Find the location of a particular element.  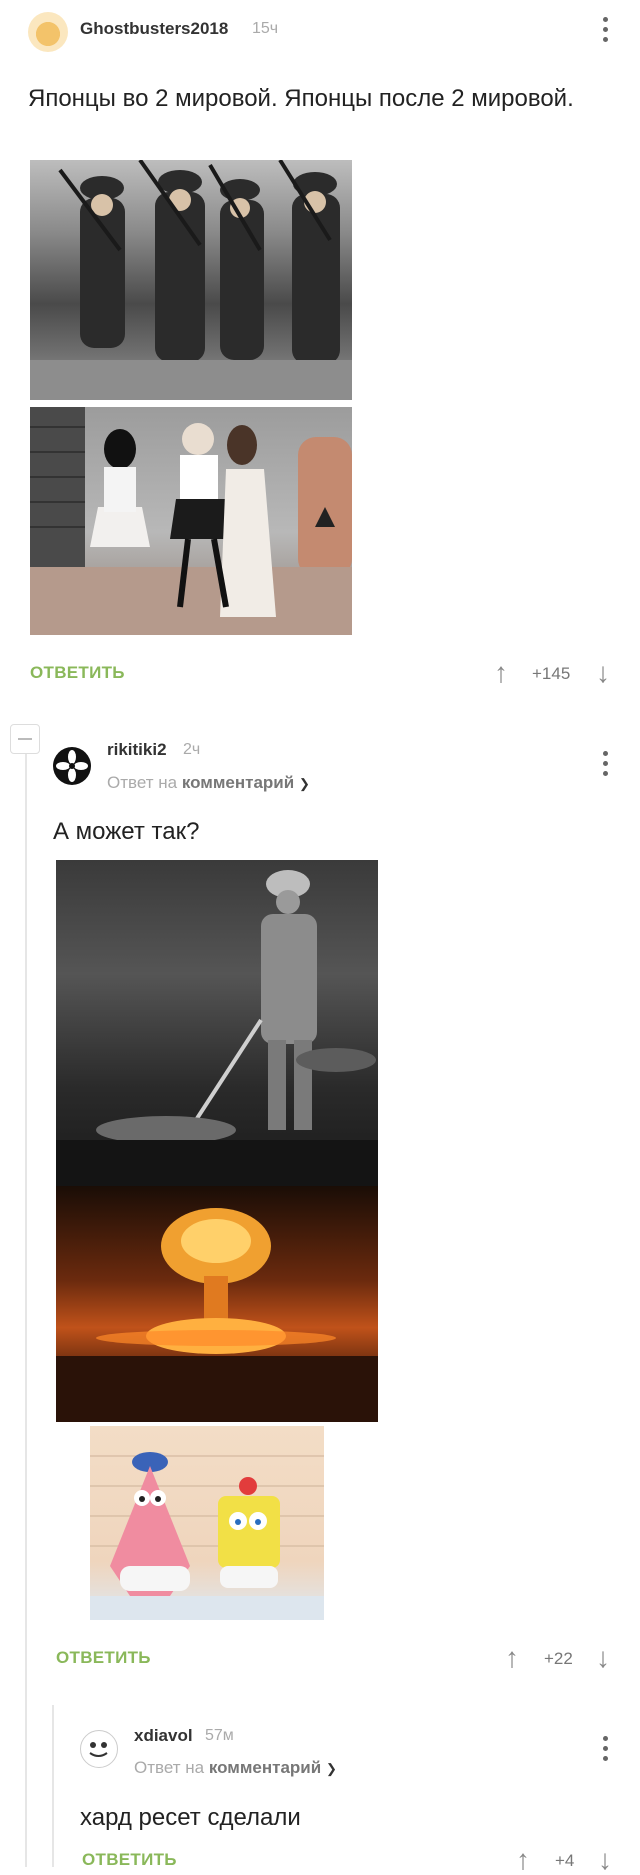

comment1-score: +22 is located at coordinates (558, 1658).